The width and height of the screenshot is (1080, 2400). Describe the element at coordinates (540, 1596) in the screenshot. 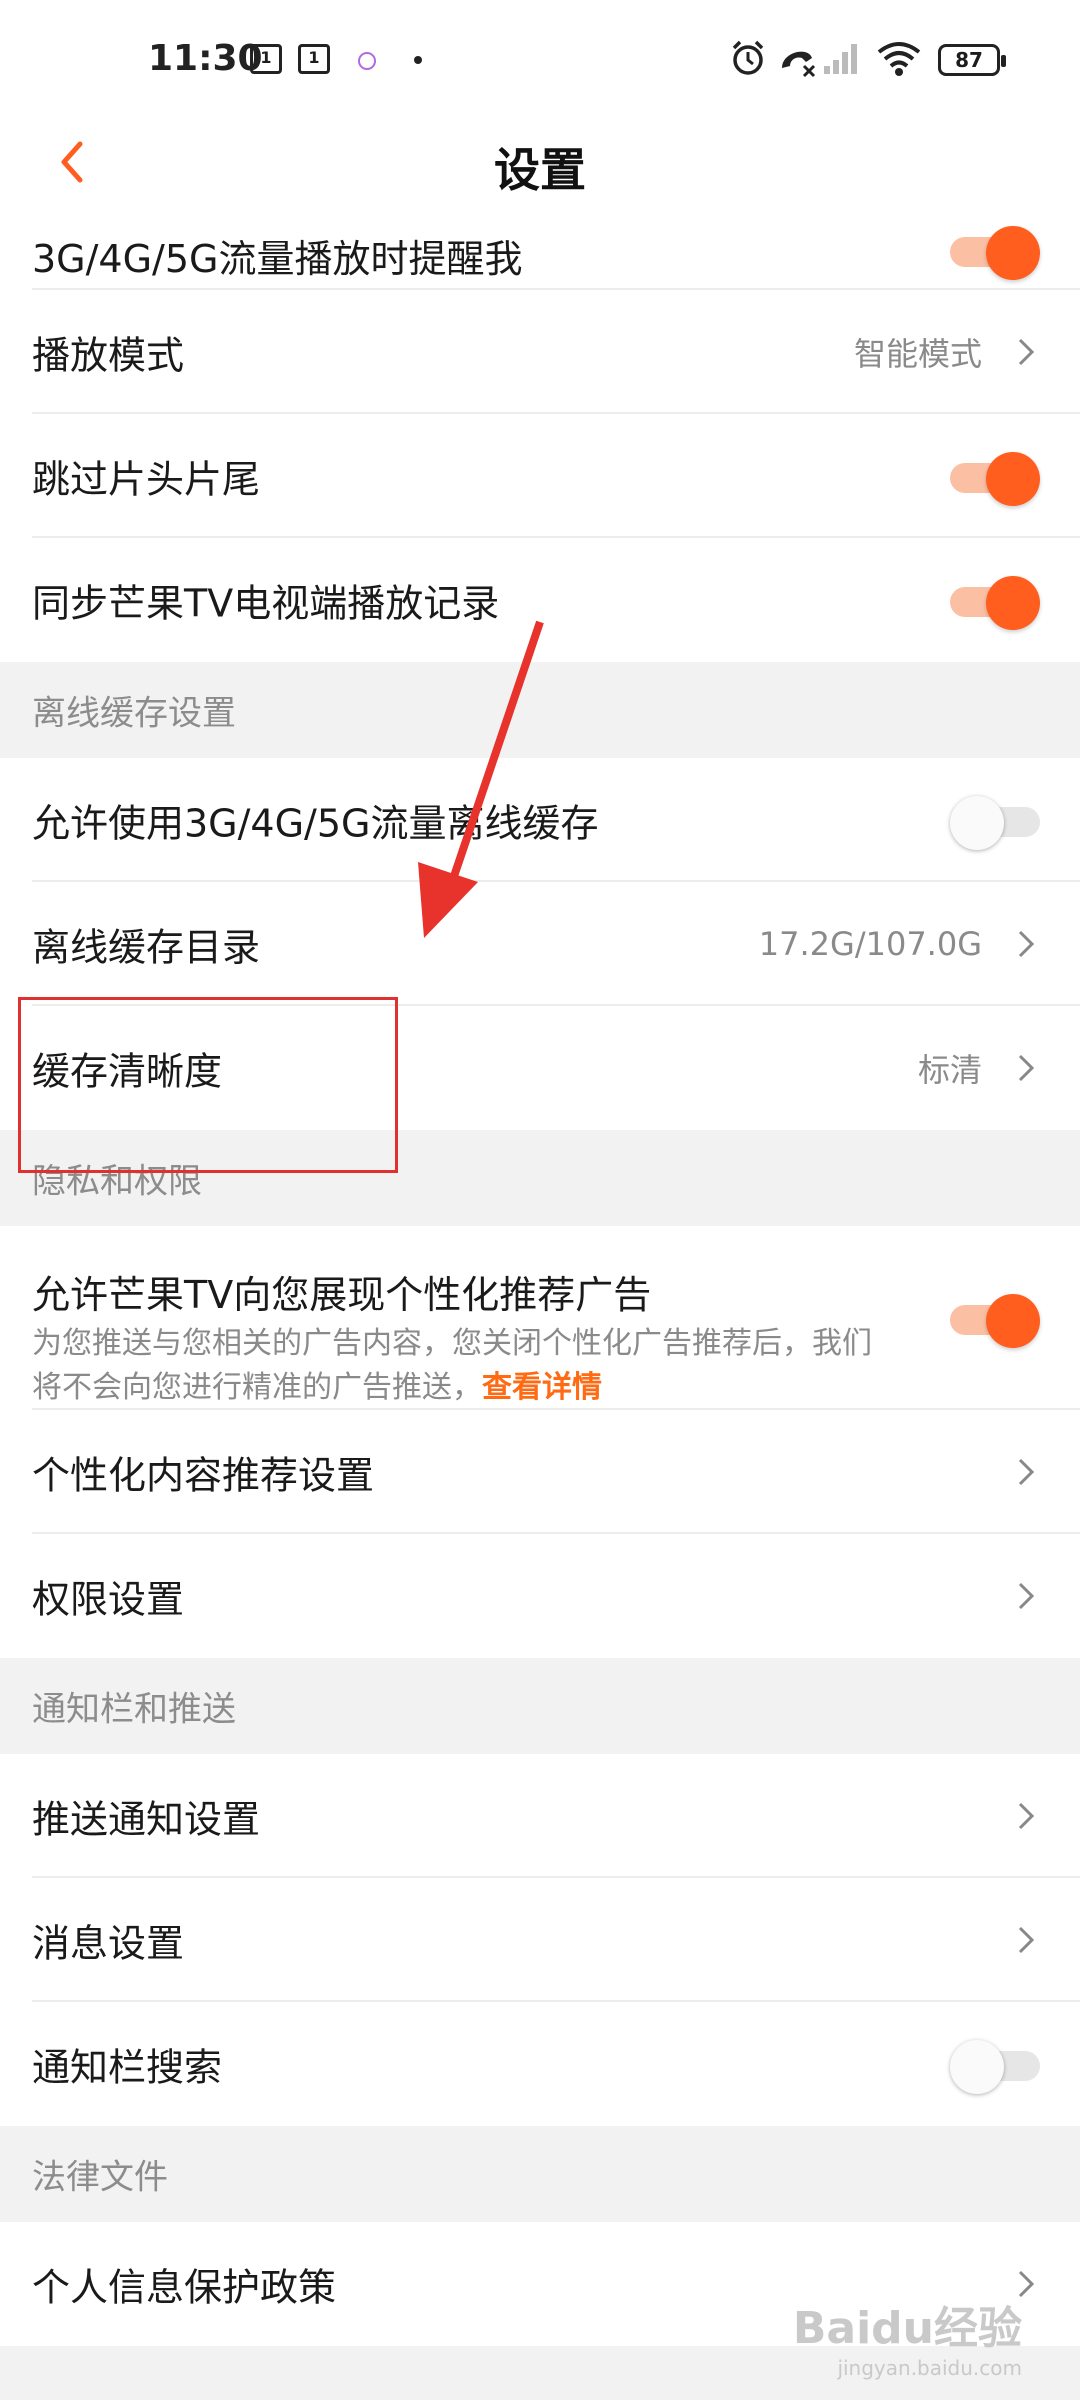

I see `row-permissions: 权限设置` at that location.